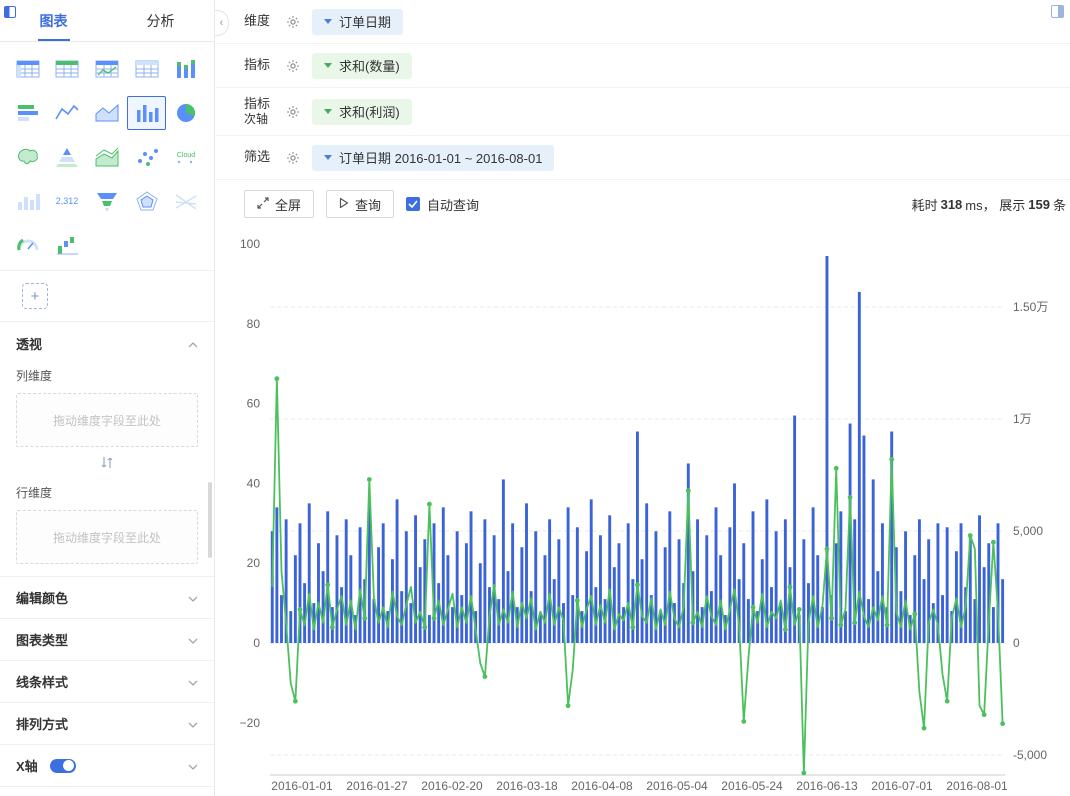 The width and height of the screenshot is (1070, 796). Describe the element at coordinates (68, 113) in the screenshot. I see `line-chart-icon` at that location.